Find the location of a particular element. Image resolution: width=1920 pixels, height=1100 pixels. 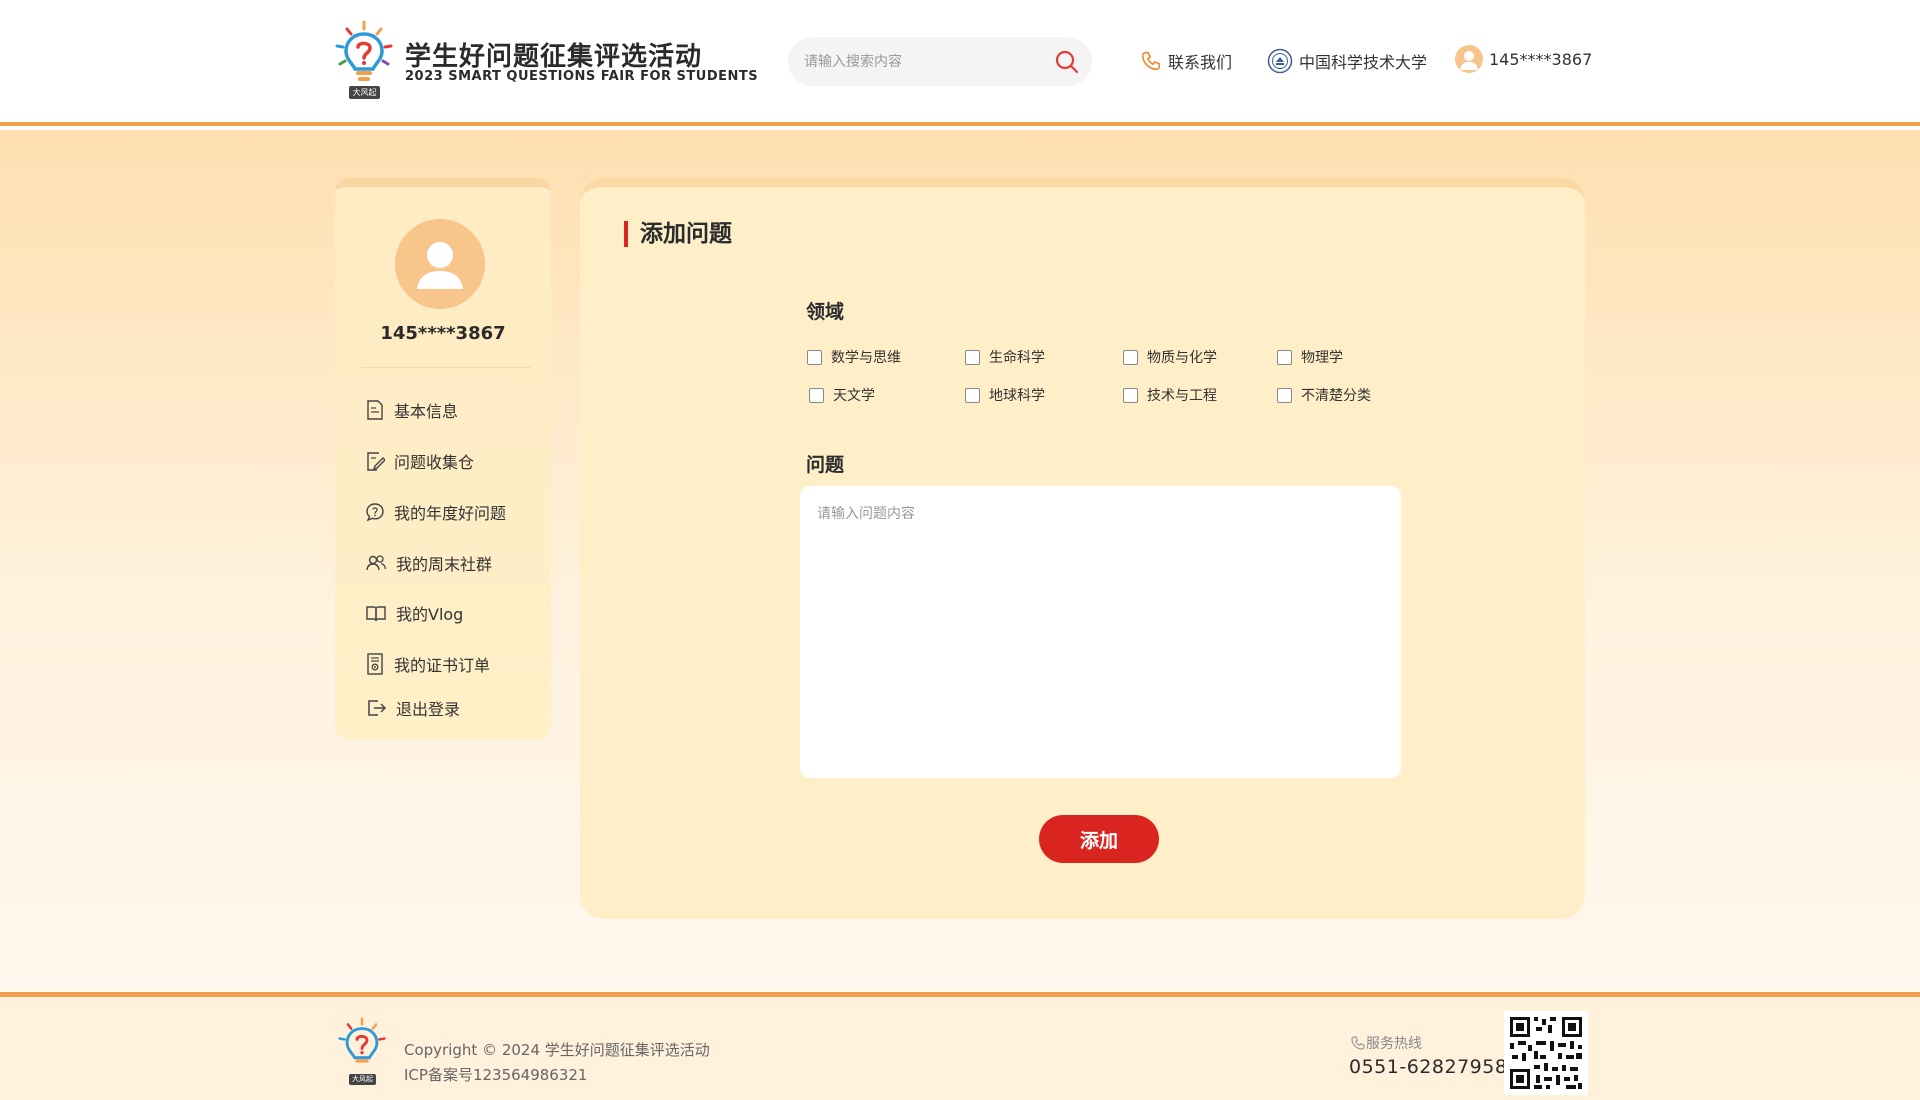

sidebar-item-certificate-orders: 我的证书订单 is located at coordinates (427, 664).